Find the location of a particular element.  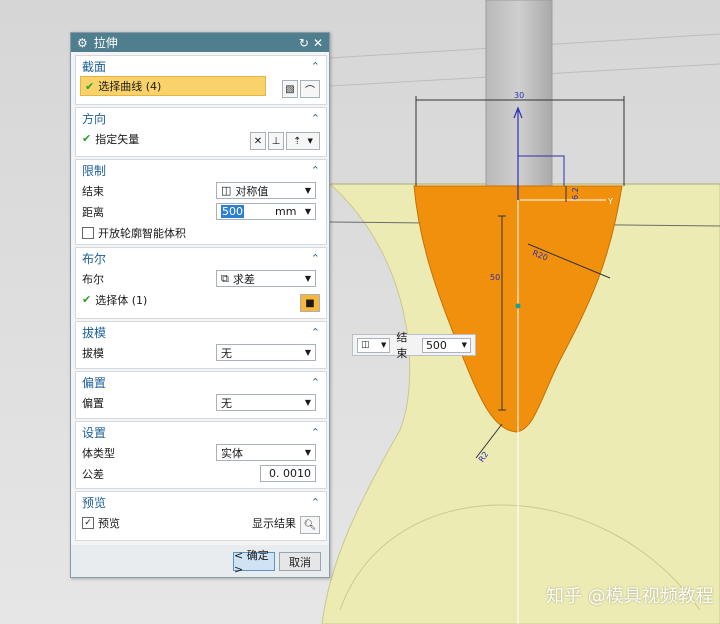

draft-group: 拔模 ⌃ 拔模 无 ▼ is located at coordinates (201, 345).